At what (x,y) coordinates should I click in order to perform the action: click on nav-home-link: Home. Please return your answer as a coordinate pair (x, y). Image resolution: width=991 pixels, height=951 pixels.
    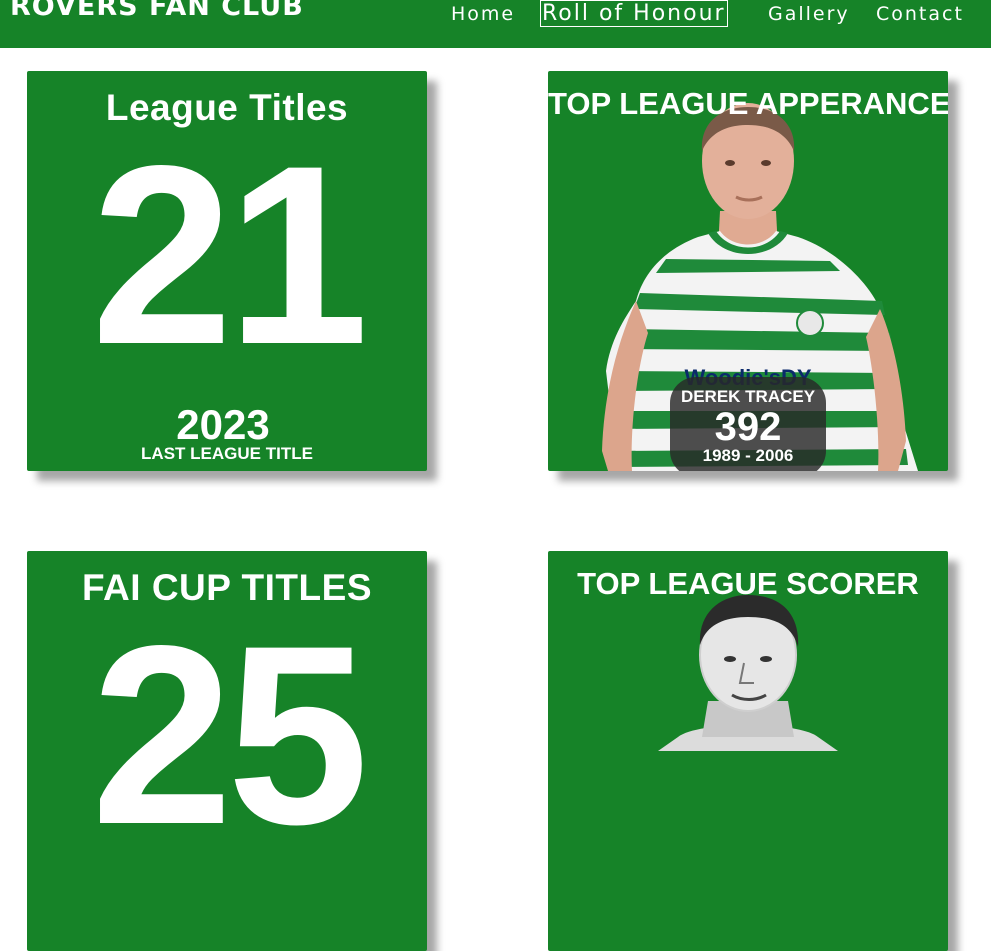
    Looking at the image, I should click on (483, 14).